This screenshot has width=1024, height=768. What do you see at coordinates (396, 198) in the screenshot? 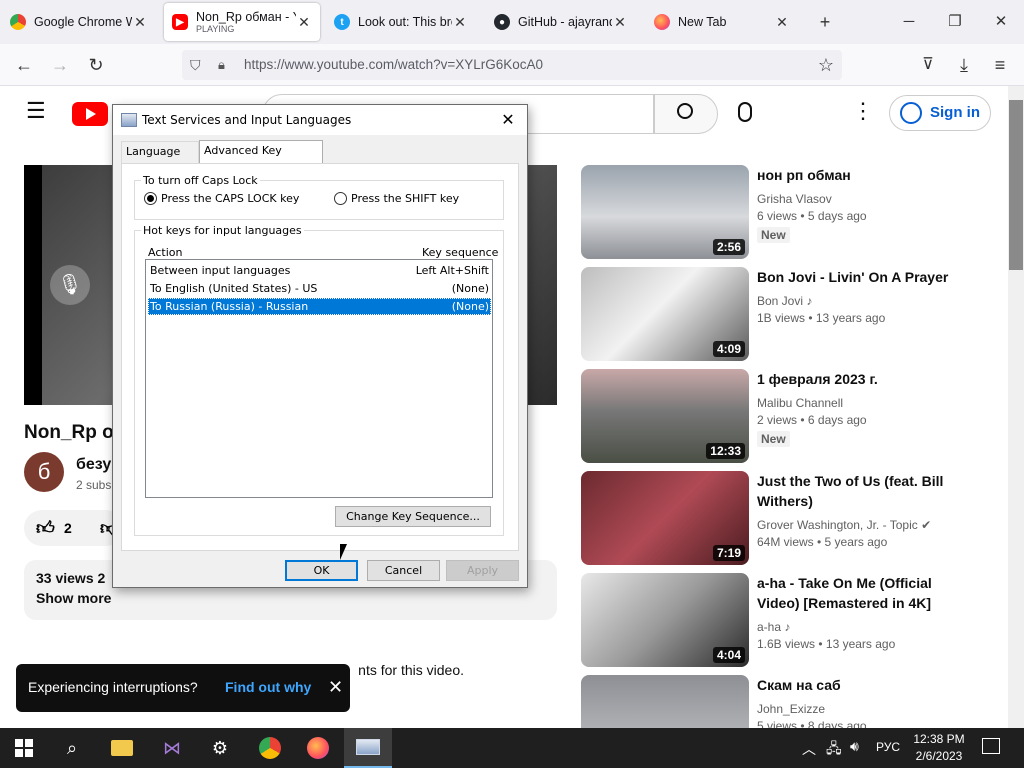
I see `shift-key-radio: Press the SHIFT key` at bounding box center [396, 198].